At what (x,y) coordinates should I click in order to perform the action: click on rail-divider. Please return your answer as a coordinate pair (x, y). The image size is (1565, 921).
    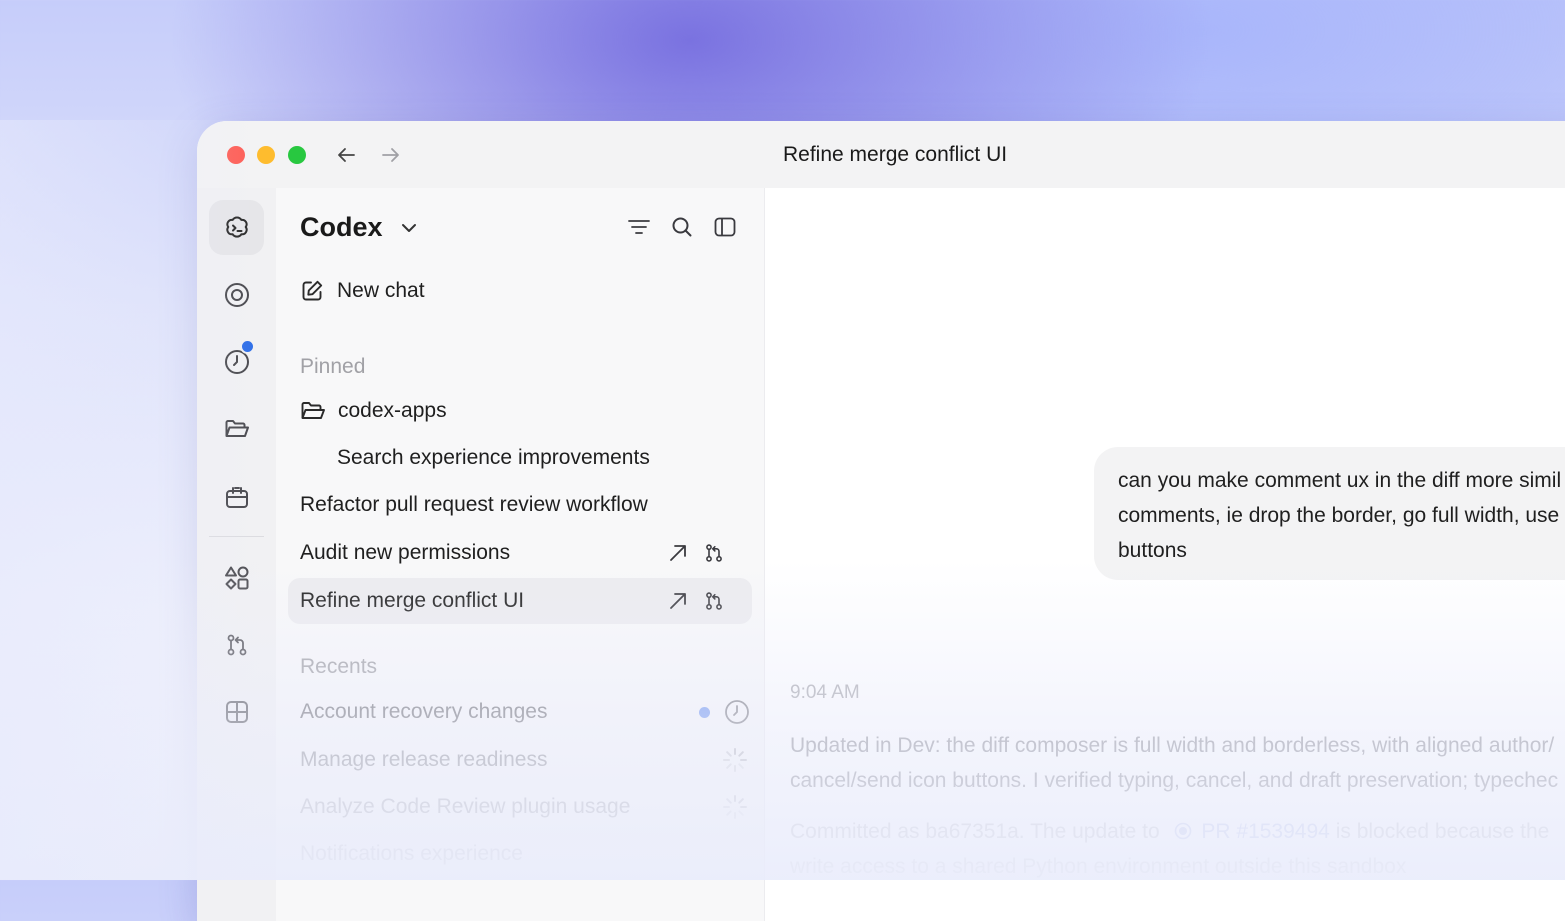
    Looking at the image, I should click on (236, 536).